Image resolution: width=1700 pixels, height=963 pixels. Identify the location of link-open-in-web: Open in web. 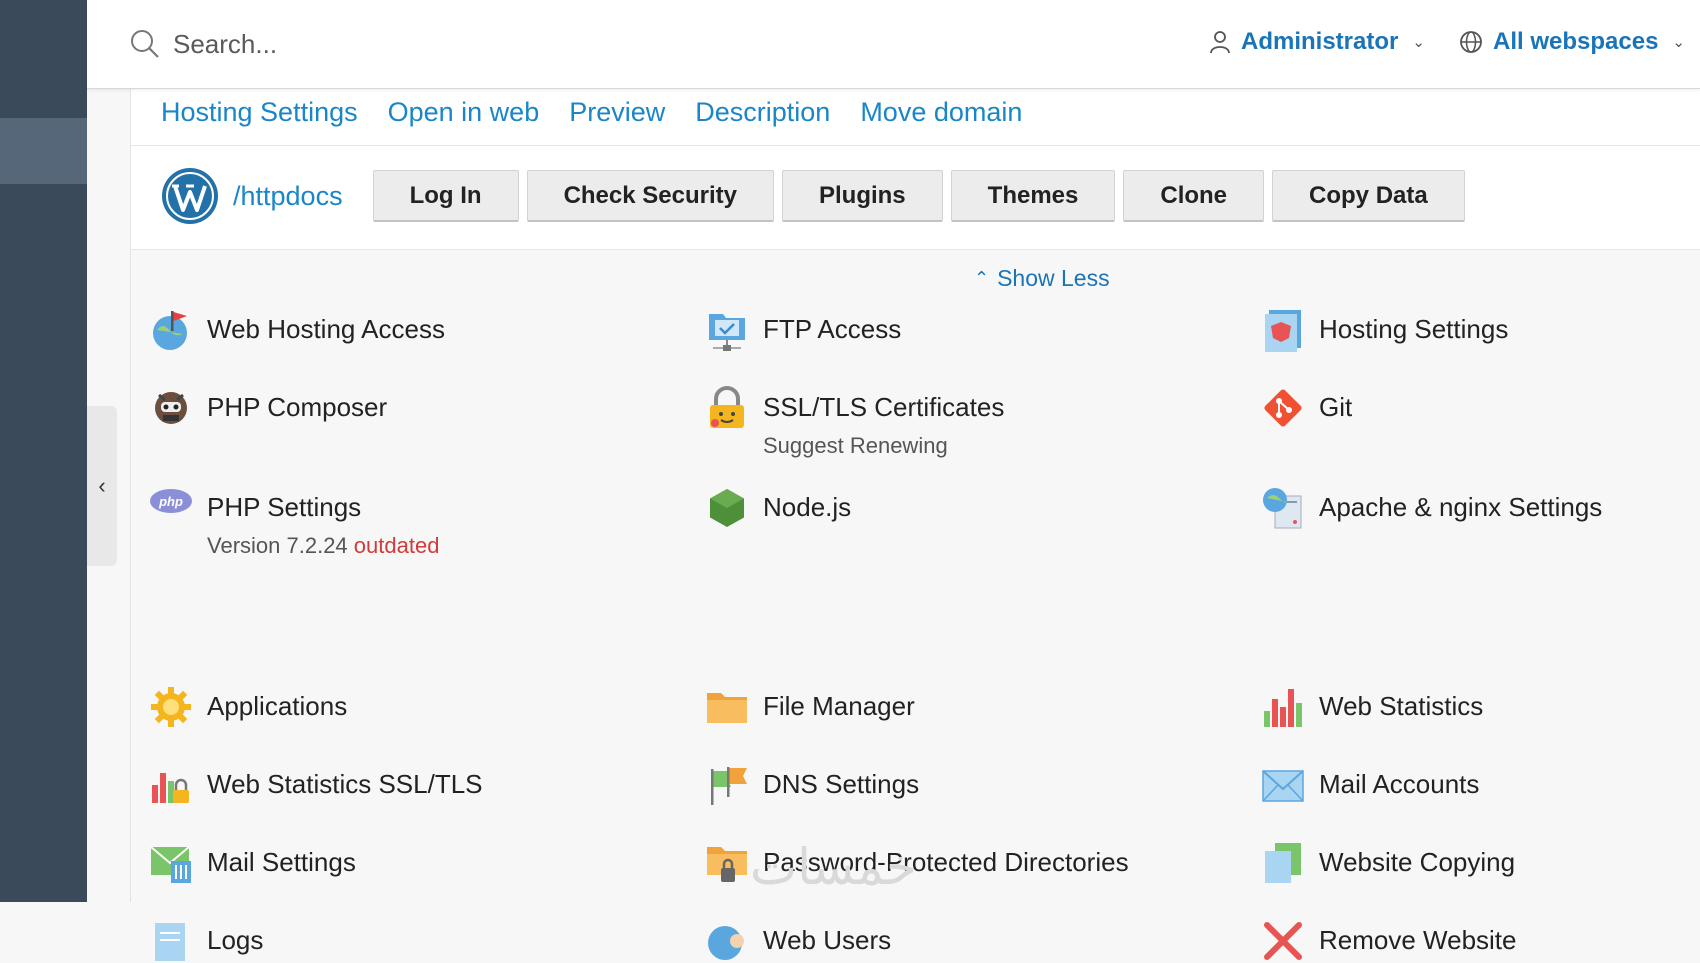
(464, 112).